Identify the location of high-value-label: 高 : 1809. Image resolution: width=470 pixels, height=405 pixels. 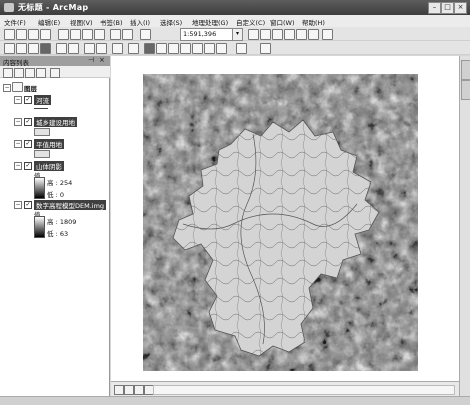
(62, 222).